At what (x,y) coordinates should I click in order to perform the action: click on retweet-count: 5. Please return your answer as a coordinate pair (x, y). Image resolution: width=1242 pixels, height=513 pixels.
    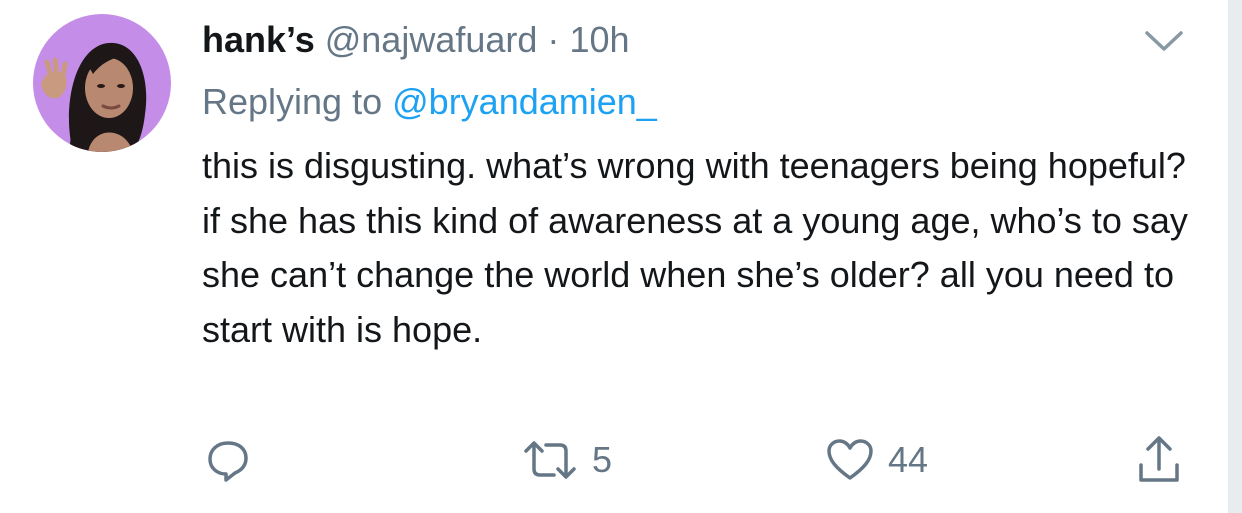
    Looking at the image, I should click on (602, 459).